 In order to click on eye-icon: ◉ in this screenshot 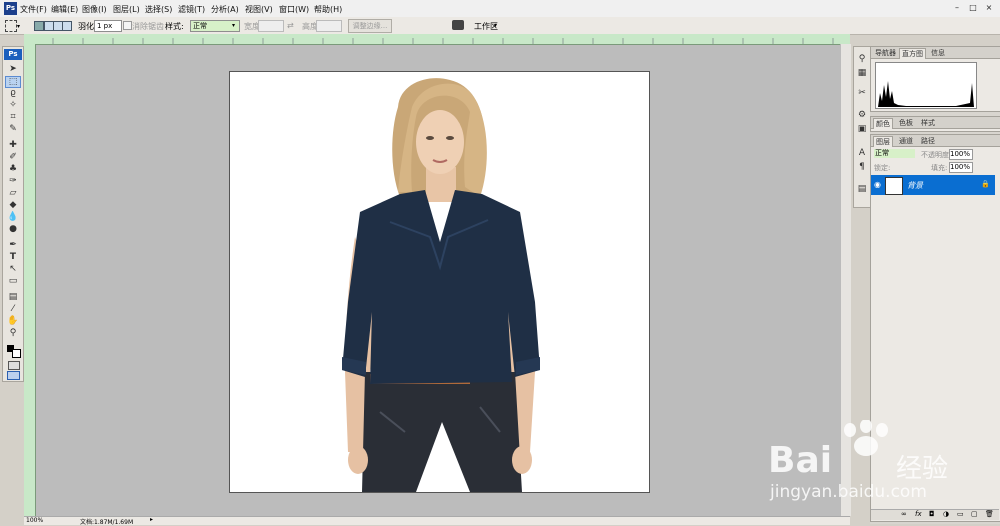, I will do `click(877, 184)`.